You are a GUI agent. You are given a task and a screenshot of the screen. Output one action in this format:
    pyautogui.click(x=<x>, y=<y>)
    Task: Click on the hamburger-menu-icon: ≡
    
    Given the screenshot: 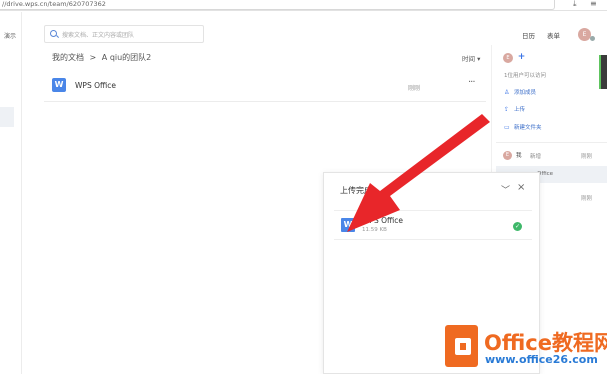 What is the action you would take?
    pyautogui.click(x=593, y=4)
    